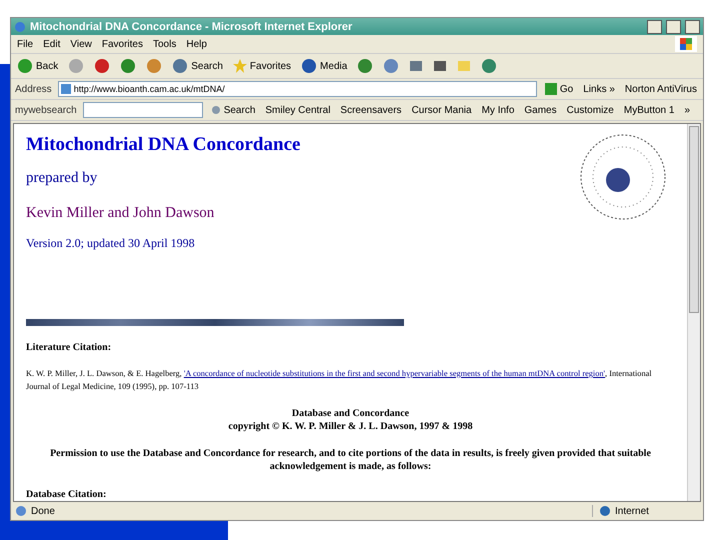  What do you see at coordinates (46, 110) in the screenshot?
I see `search-brand: mywebsearch` at bounding box center [46, 110].